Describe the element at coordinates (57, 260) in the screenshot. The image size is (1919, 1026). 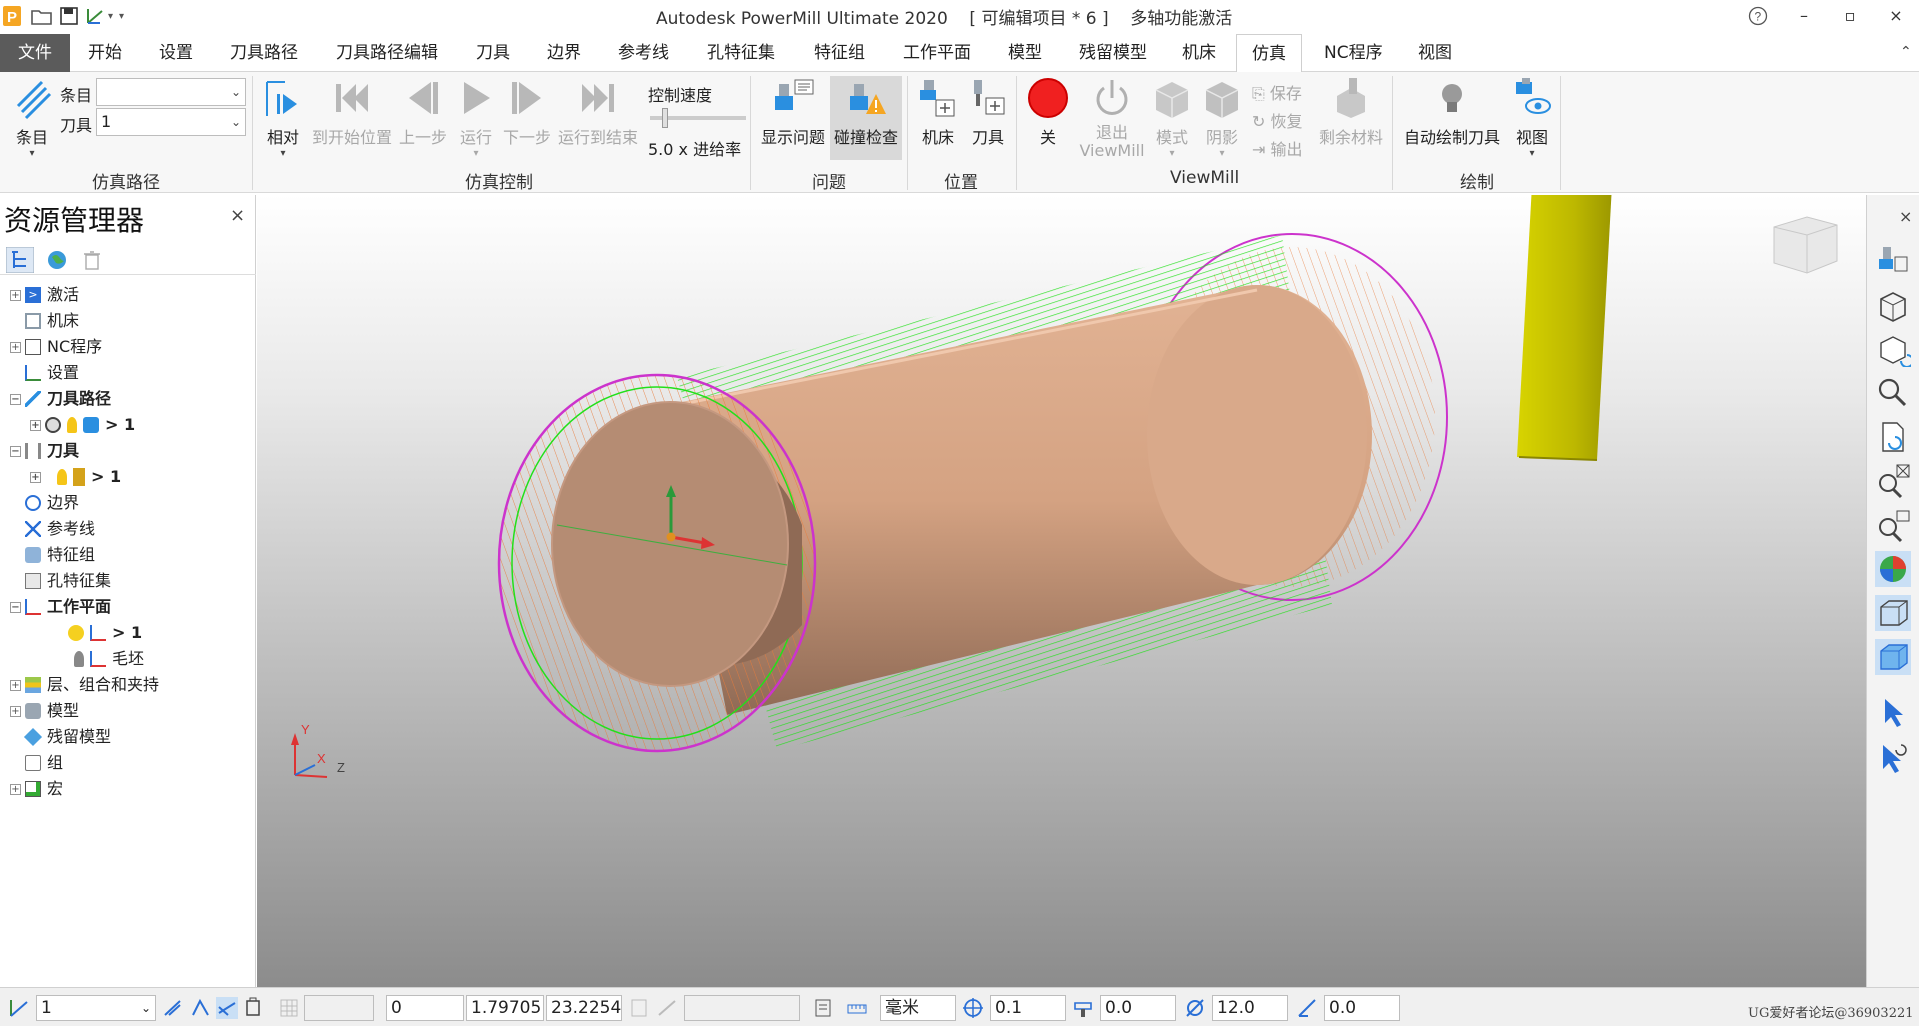
I see `globe-icon` at that location.